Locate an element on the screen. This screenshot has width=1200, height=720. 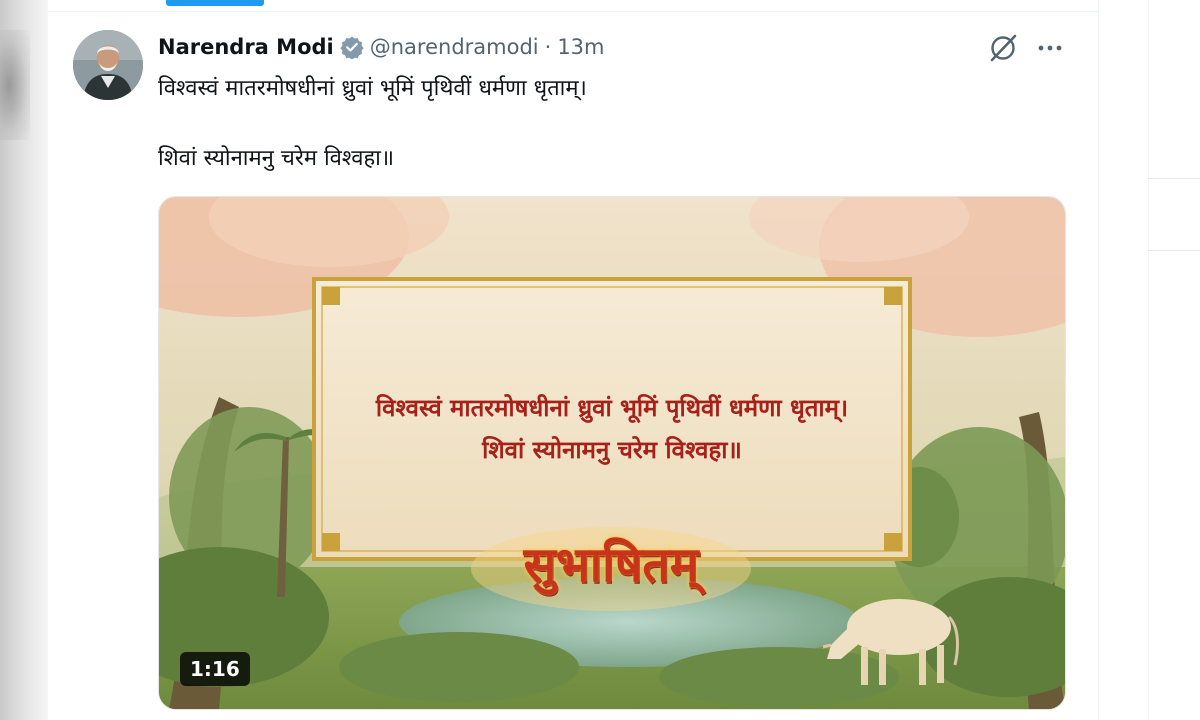
top-action-button is located at coordinates (215, 3).